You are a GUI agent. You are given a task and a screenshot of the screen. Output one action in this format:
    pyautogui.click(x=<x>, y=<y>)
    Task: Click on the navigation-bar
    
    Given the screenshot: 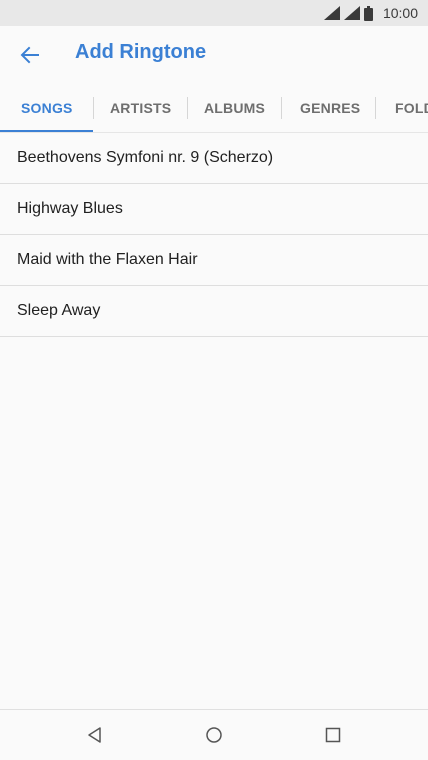 What is the action you would take?
    pyautogui.click(x=214, y=734)
    